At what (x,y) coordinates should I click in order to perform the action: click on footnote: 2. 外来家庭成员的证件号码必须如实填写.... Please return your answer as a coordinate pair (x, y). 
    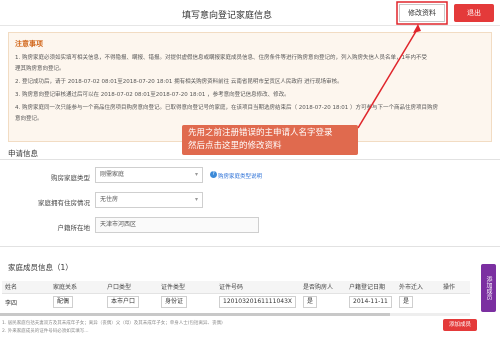
    Looking at the image, I should click on (45, 331).